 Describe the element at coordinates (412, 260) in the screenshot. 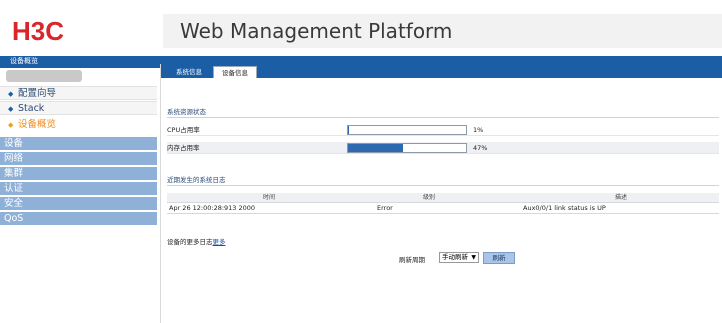

I see `refresh-label: 刷新周期` at that location.